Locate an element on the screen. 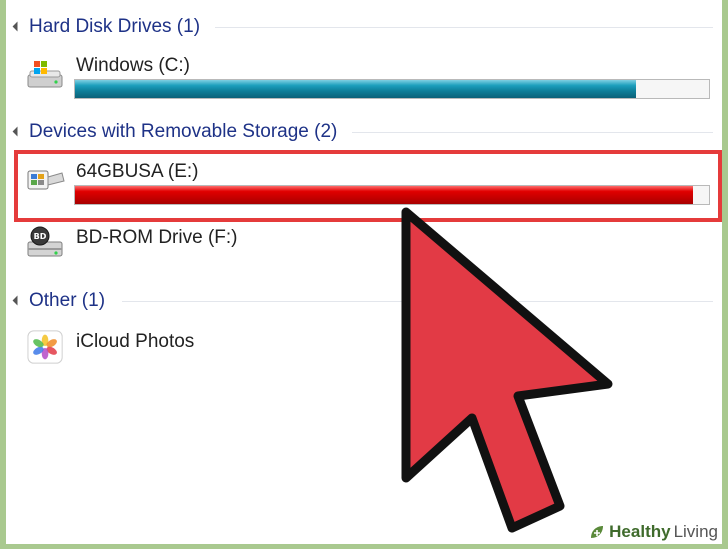  watermark: Healthy Living is located at coordinates (653, 532).